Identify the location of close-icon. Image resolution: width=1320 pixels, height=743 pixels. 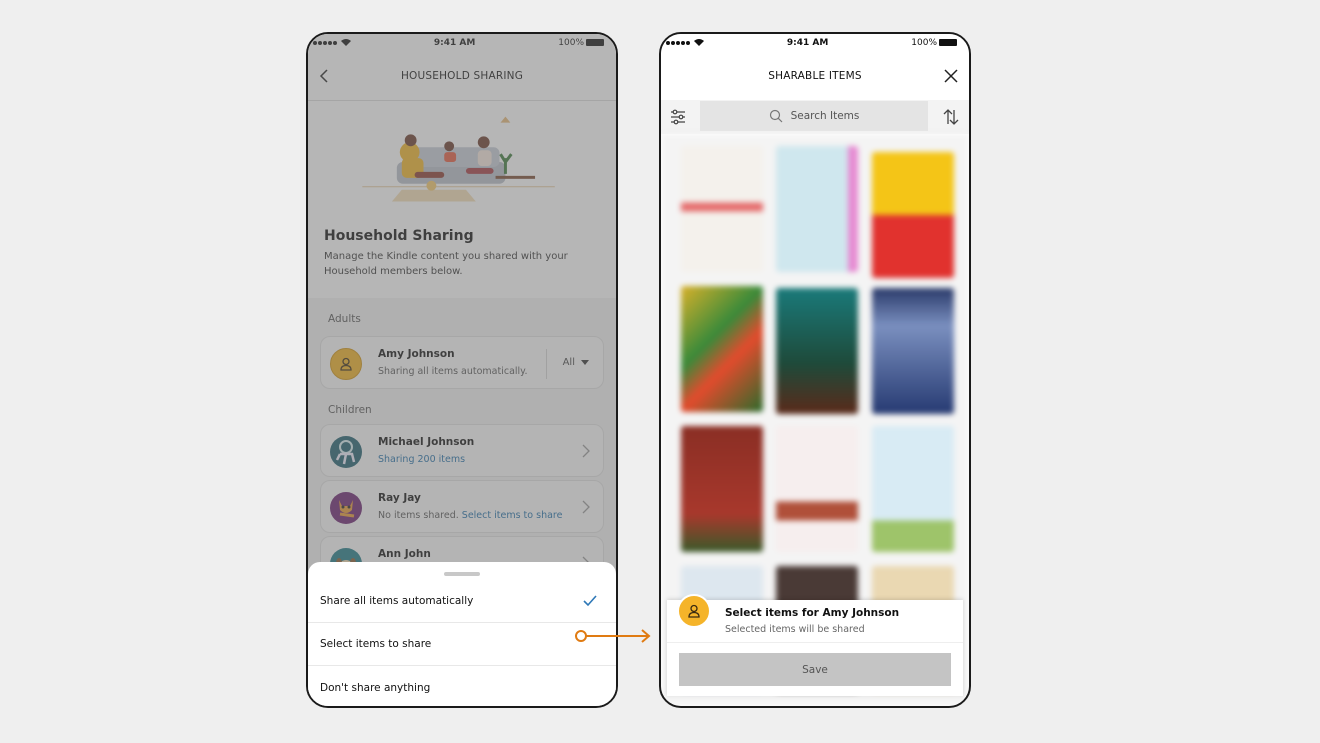
(951, 76).